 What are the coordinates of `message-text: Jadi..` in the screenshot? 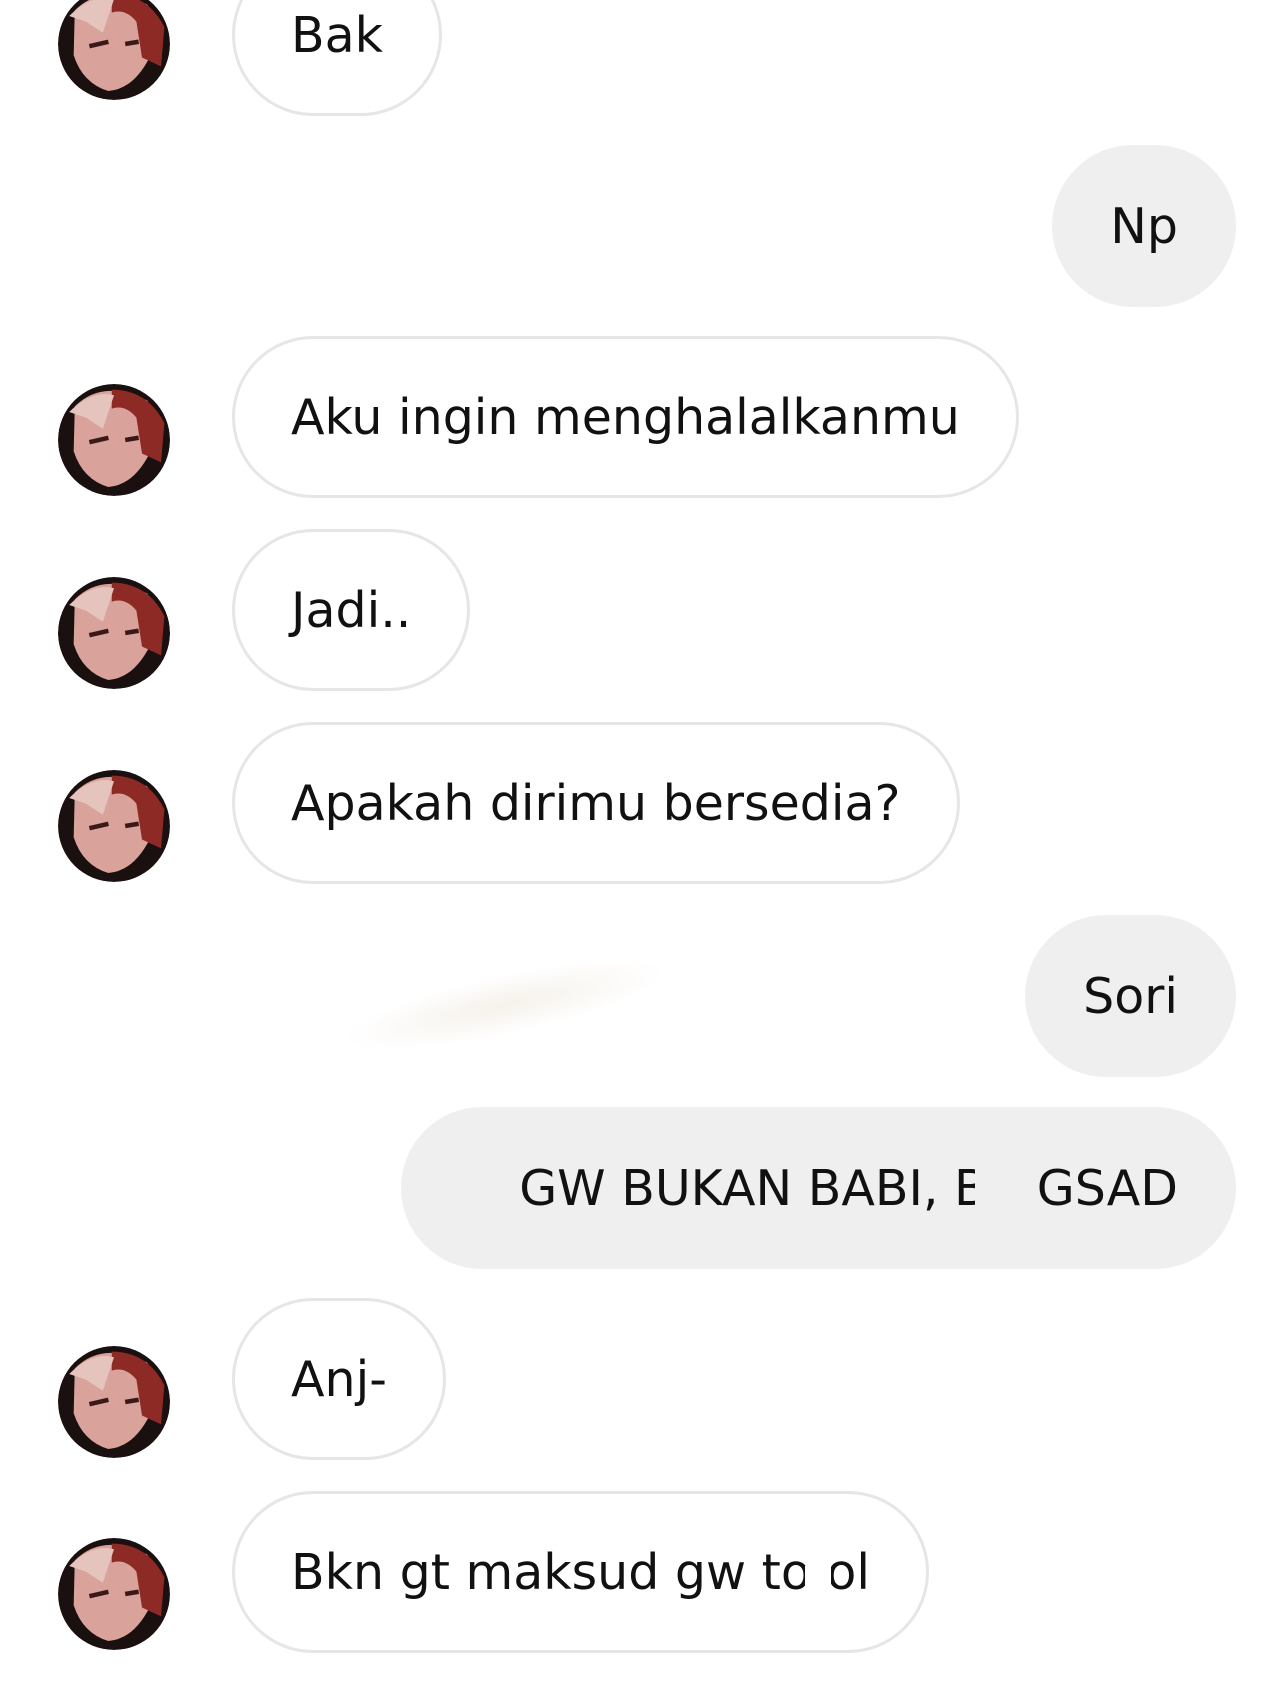 It's located at (351, 610).